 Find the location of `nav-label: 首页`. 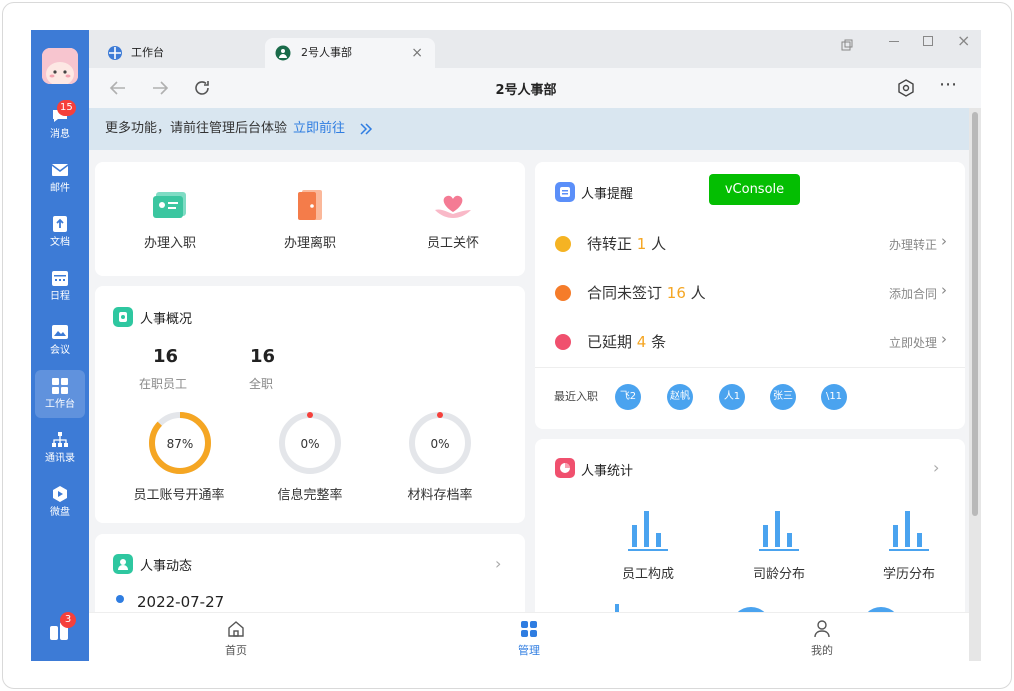

nav-label: 首页 is located at coordinates (236, 650).